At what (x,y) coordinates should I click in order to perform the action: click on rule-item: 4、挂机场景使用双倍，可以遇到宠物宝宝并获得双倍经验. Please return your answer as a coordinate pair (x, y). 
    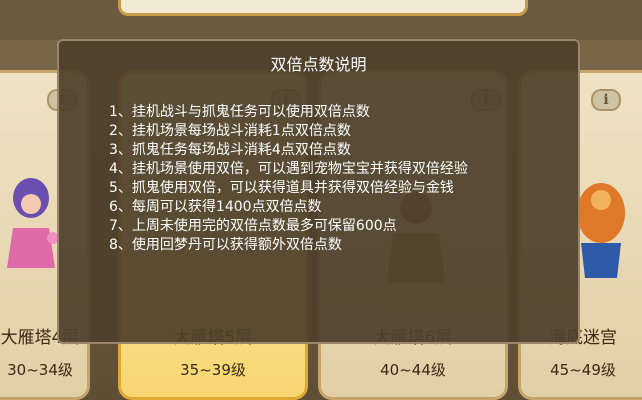
    Looking at the image, I should click on (288, 169).